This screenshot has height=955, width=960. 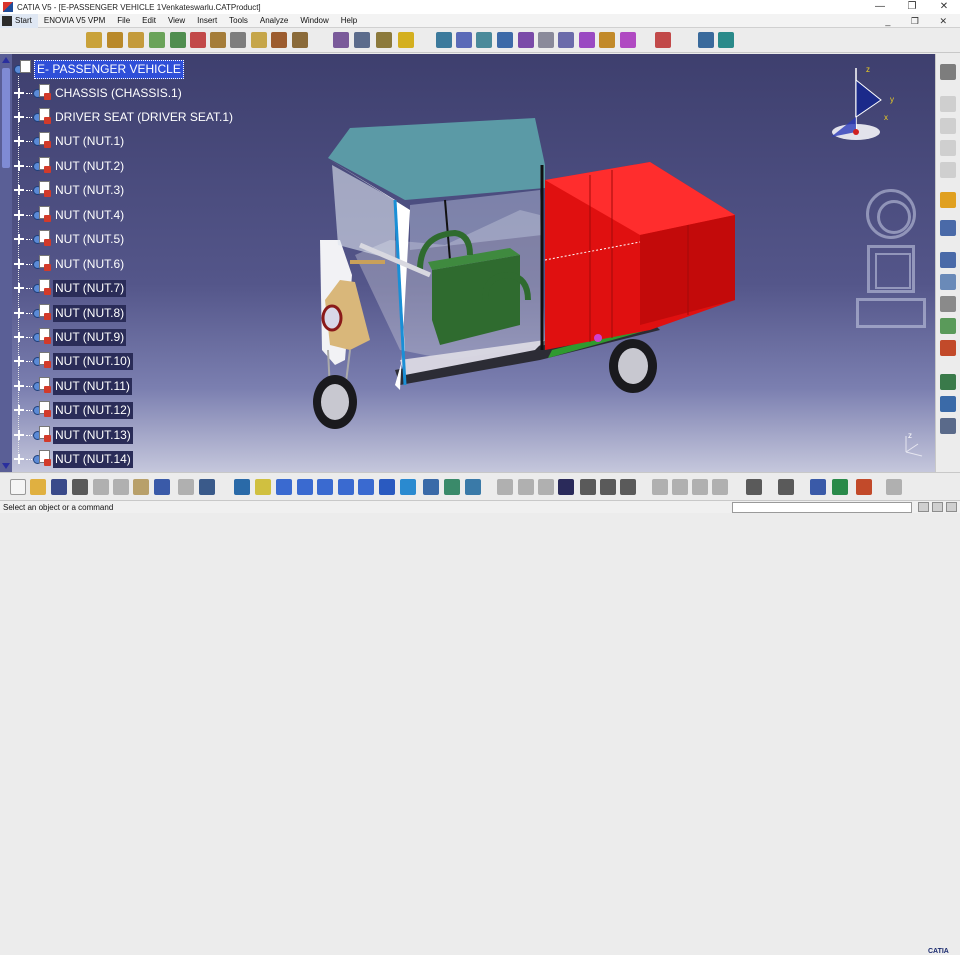 I want to click on change-constraint-icon, so click(x=607, y=40).